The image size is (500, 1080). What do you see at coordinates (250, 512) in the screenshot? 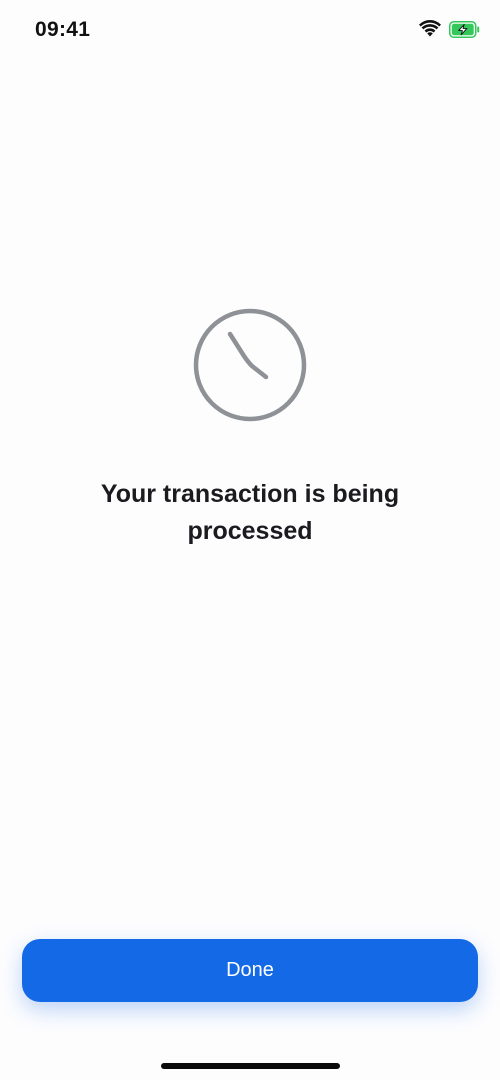
I see `processing-message: Your transaction is being processed` at bounding box center [250, 512].